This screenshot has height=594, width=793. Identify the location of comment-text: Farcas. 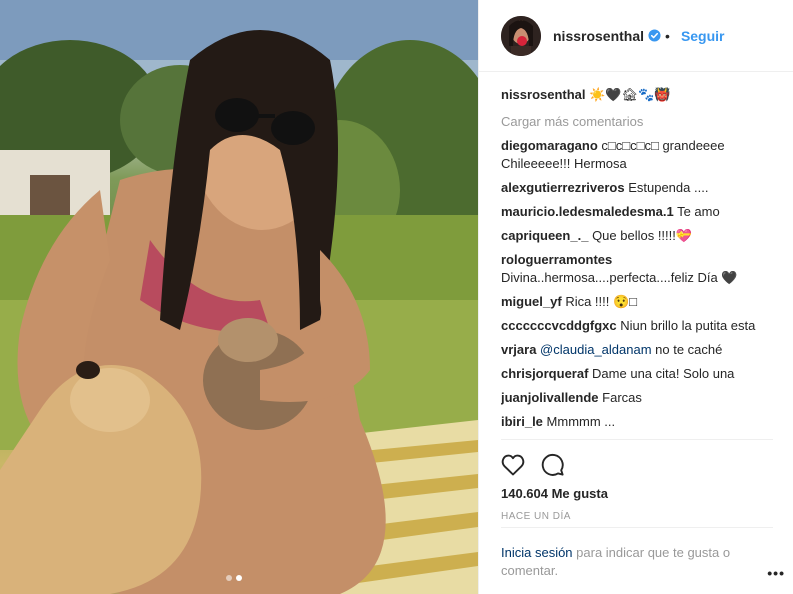
(622, 397).